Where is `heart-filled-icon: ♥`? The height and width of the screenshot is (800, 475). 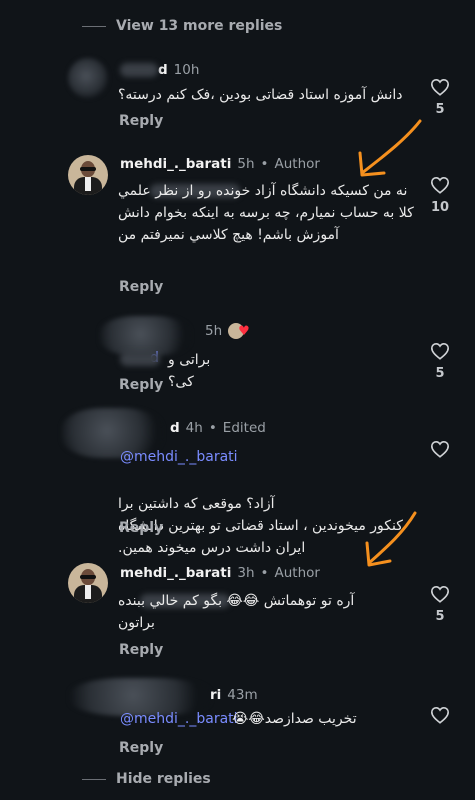 heart-filled-icon: ♥ is located at coordinates (244, 331).